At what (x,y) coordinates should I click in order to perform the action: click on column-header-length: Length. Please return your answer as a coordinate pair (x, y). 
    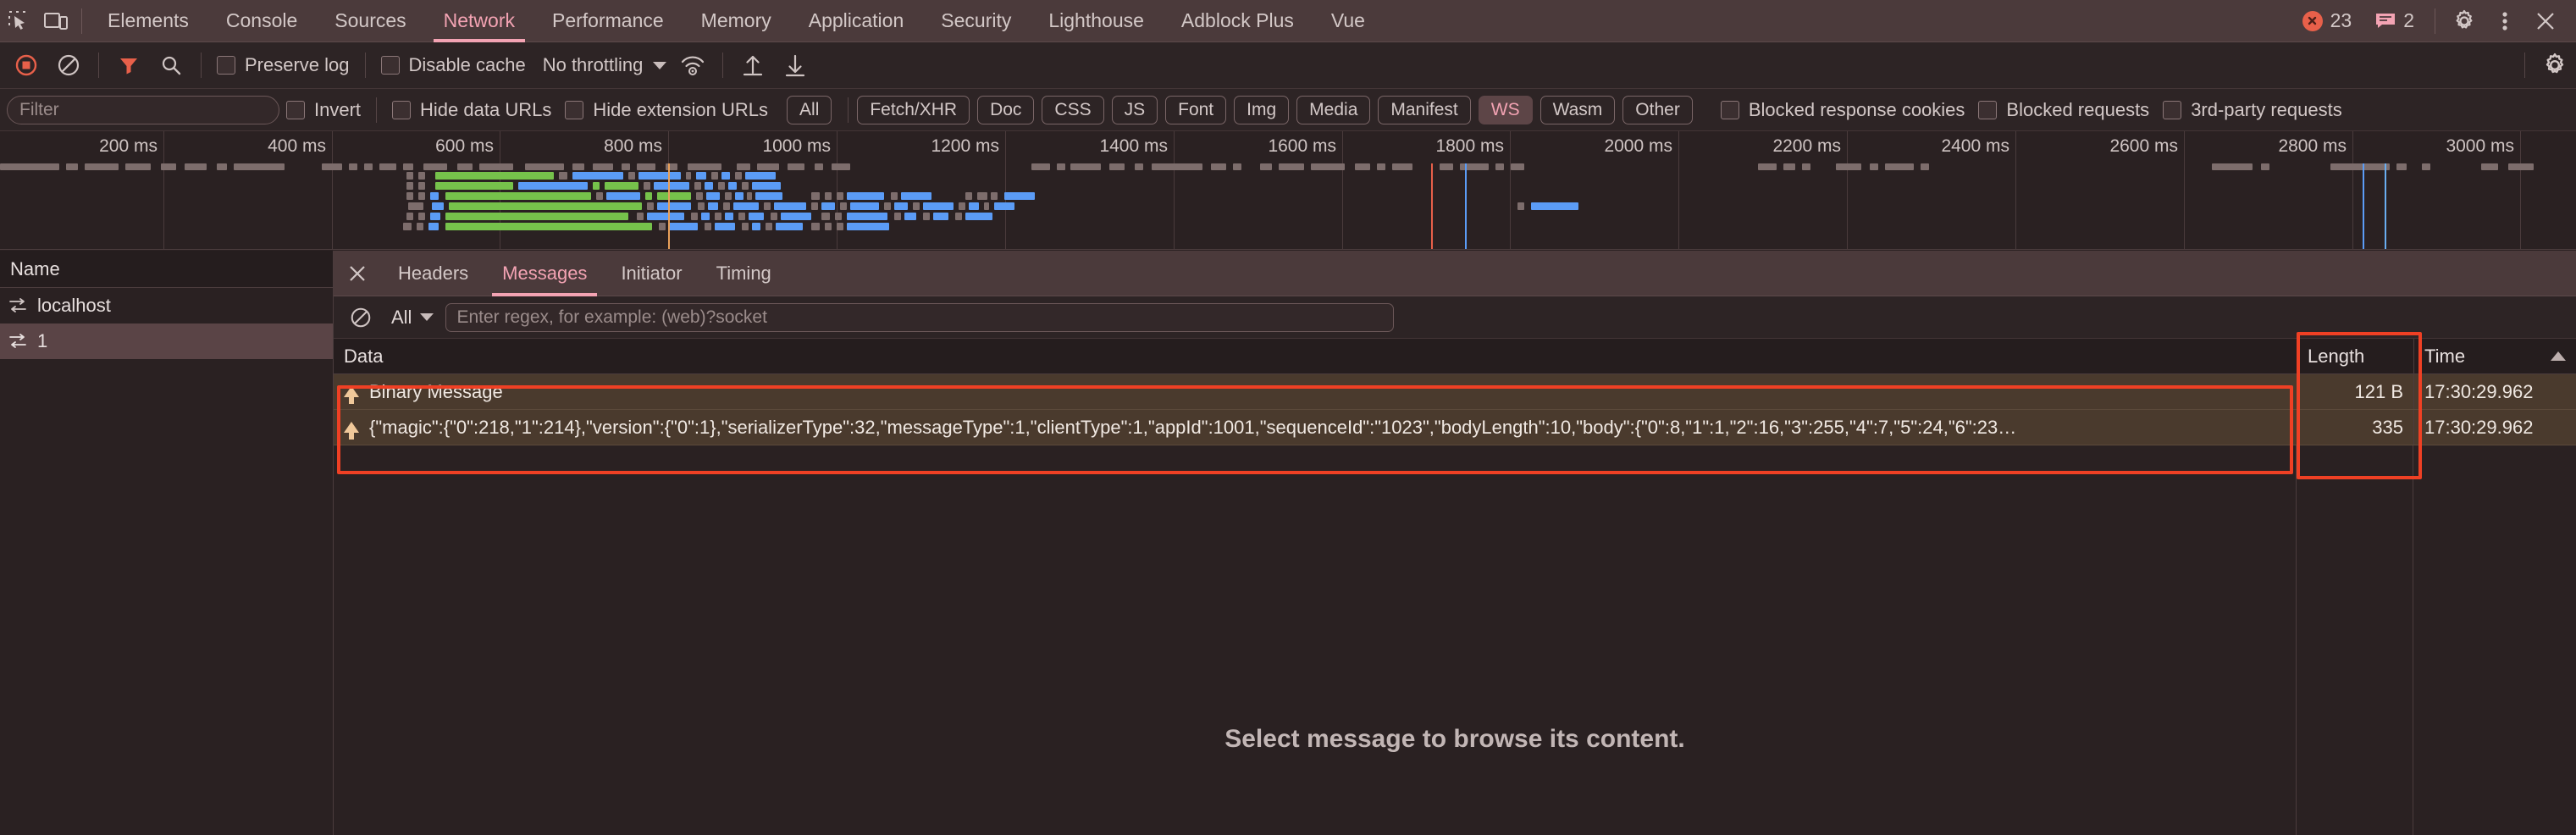
    Looking at the image, I should click on (2355, 356).